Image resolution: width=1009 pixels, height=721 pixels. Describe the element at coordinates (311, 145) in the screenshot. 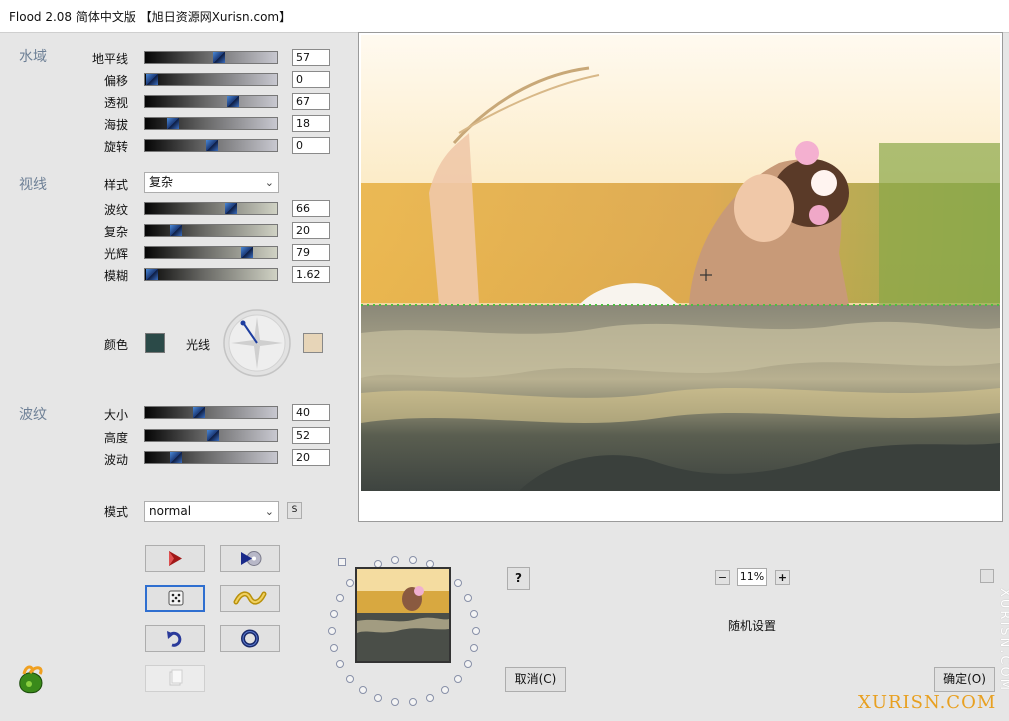

I see `rotation-value: 0` at that location.